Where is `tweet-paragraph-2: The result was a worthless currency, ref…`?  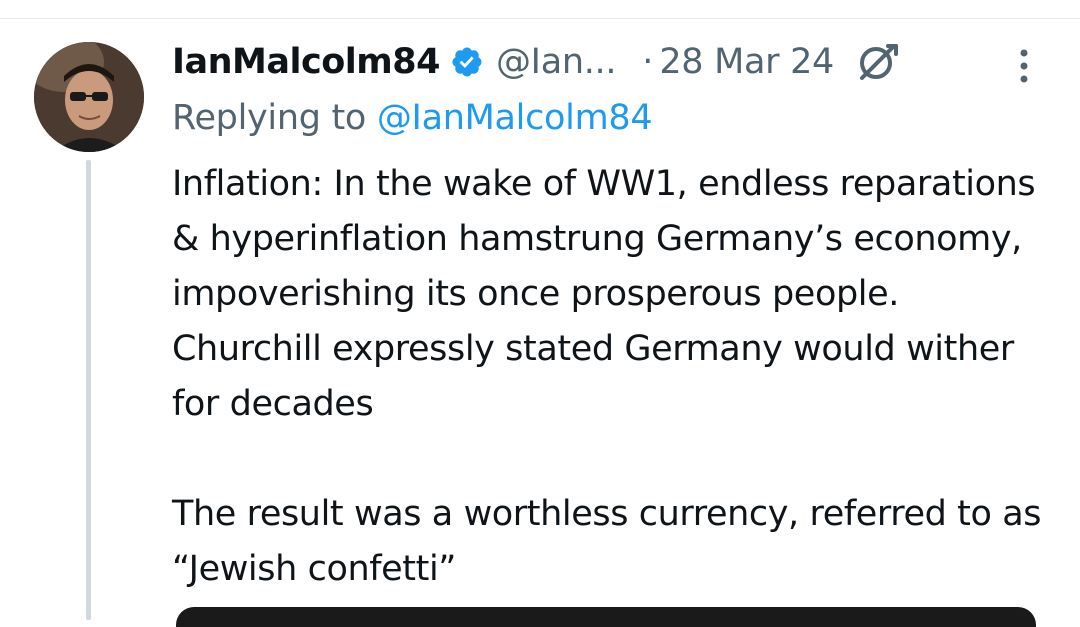 tweet-paragraph-2: The result was a worthless currency, ref… is located at coordinates (607, 541).